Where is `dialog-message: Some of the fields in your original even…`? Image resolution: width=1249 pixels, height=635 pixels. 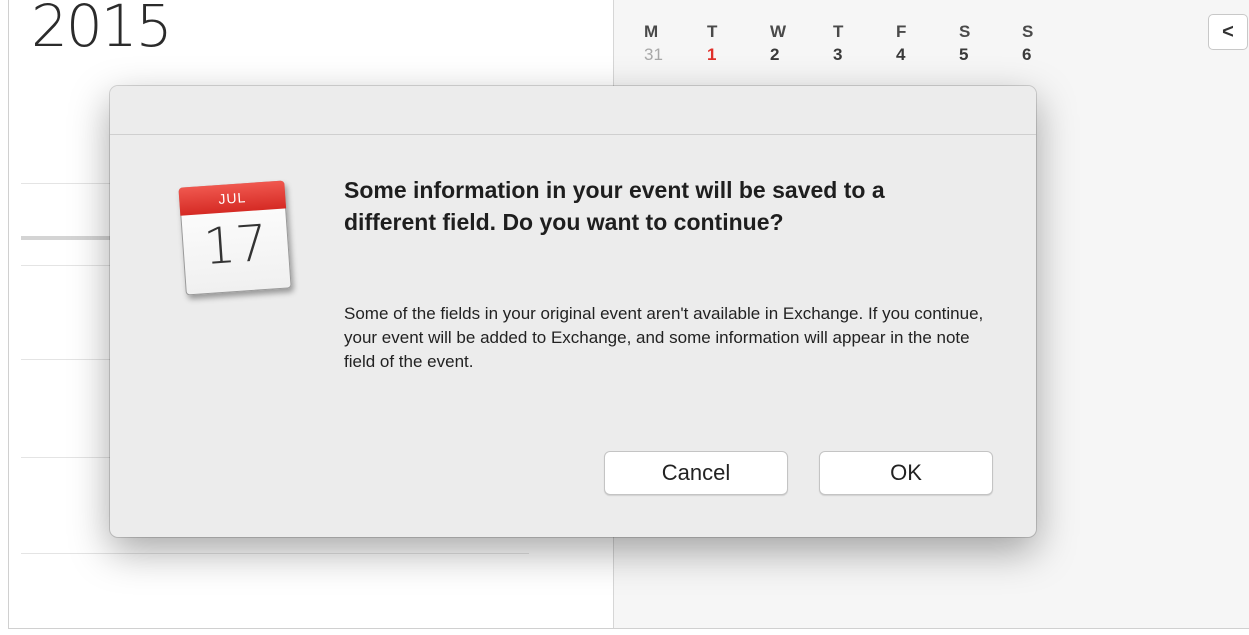 dialog-message: Some of the fields in your original even… is located at coordinates (664, 337).